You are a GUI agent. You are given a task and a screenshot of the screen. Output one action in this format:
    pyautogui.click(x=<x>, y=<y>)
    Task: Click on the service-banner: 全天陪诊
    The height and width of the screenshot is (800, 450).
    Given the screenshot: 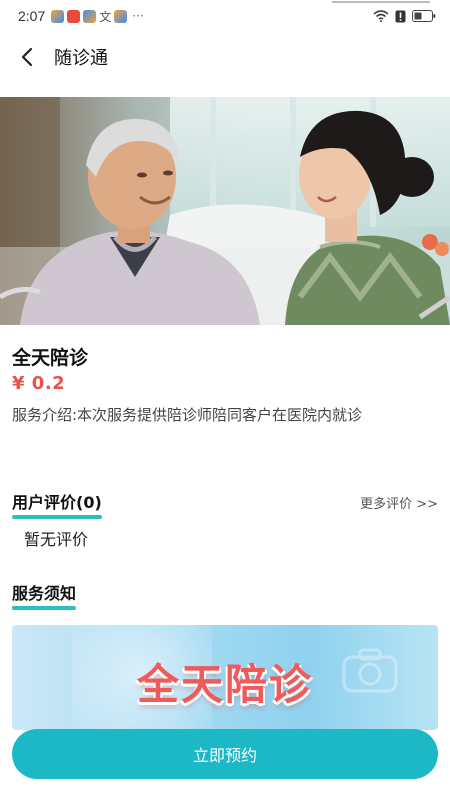 What is the action you would take?
    pyautogui.click(x=225, y=677)
    